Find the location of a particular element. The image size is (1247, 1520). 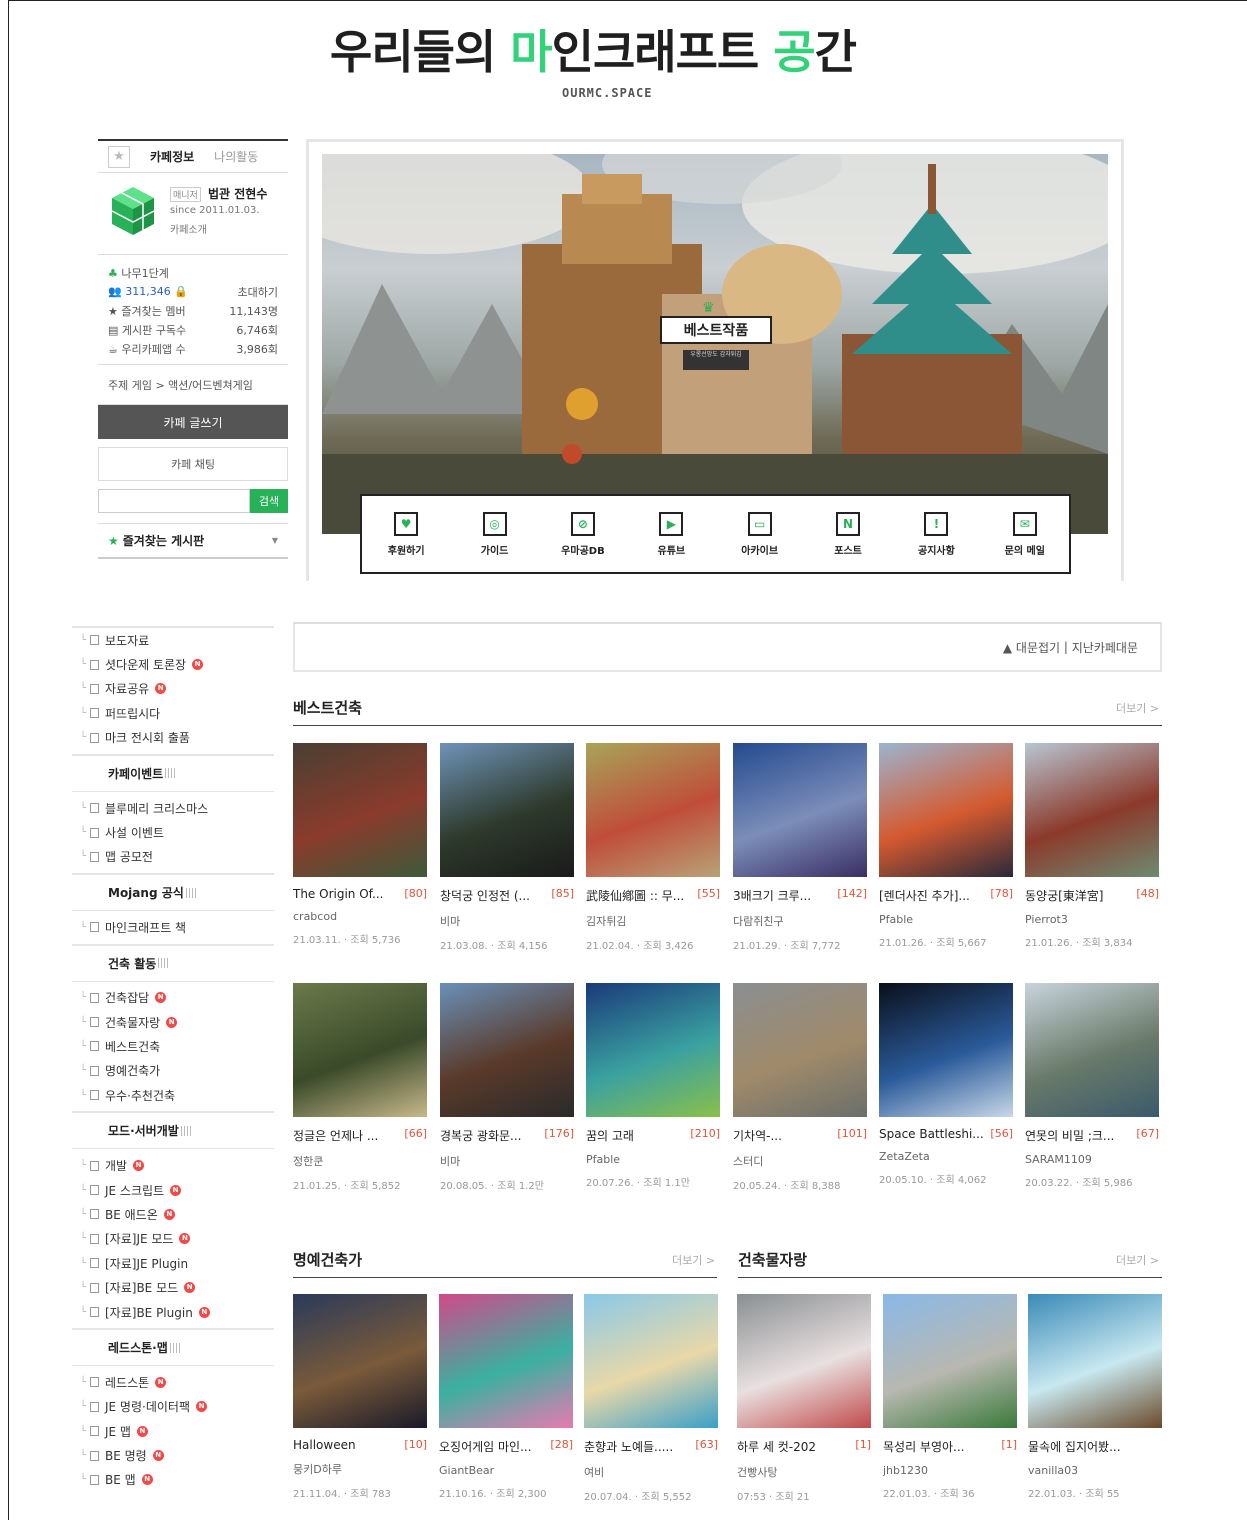

cafe-write-button: 카페 글쓰기 is located at coordinates (193, 422).